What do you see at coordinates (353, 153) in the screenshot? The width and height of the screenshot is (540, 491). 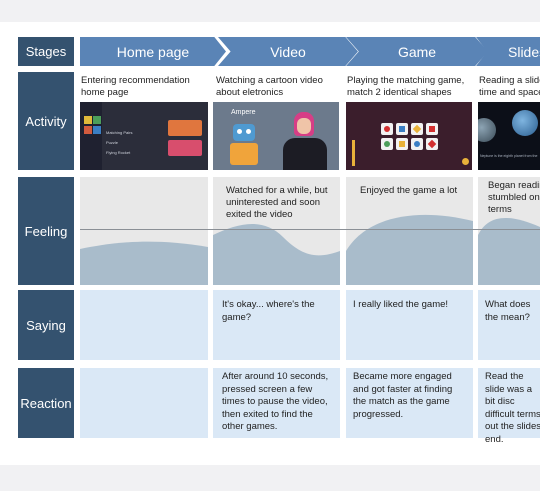 I see `game-glow` at bounding box center [353, 153].